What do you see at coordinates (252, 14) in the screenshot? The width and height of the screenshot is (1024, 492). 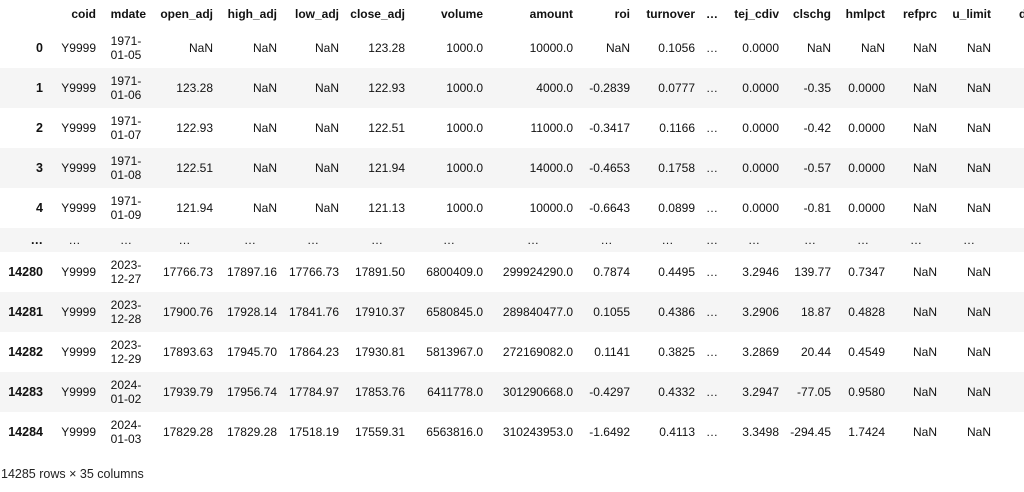 I see `column-header: high_adj` at bounding box center [252, 14].